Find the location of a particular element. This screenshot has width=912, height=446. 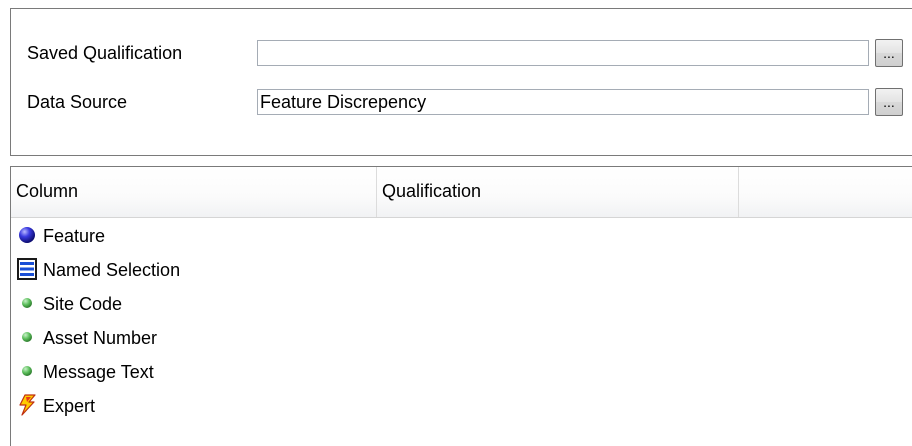

column-header-column: Column is located at coordinates (194, 192).